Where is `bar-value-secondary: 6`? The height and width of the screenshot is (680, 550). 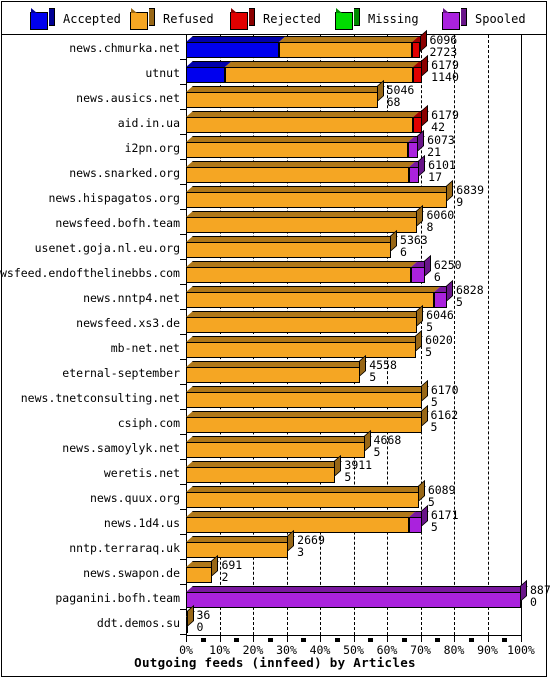 bar-value-secondary: 6 is located at coordinates (437, 277).